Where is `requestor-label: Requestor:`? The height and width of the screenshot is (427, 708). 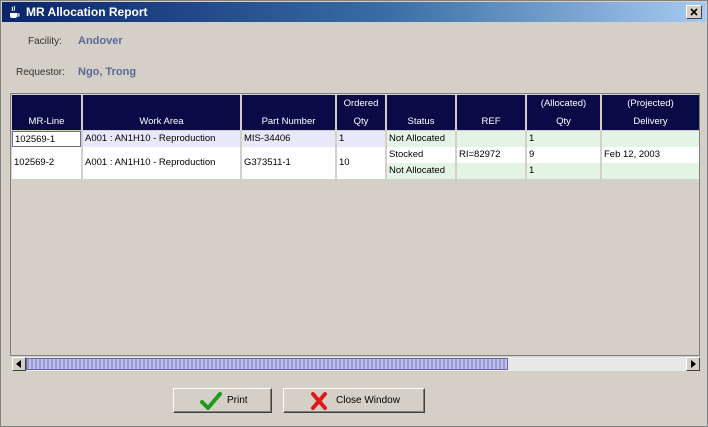 requestor-label: Requestor: is located at coordinates (40, 72).